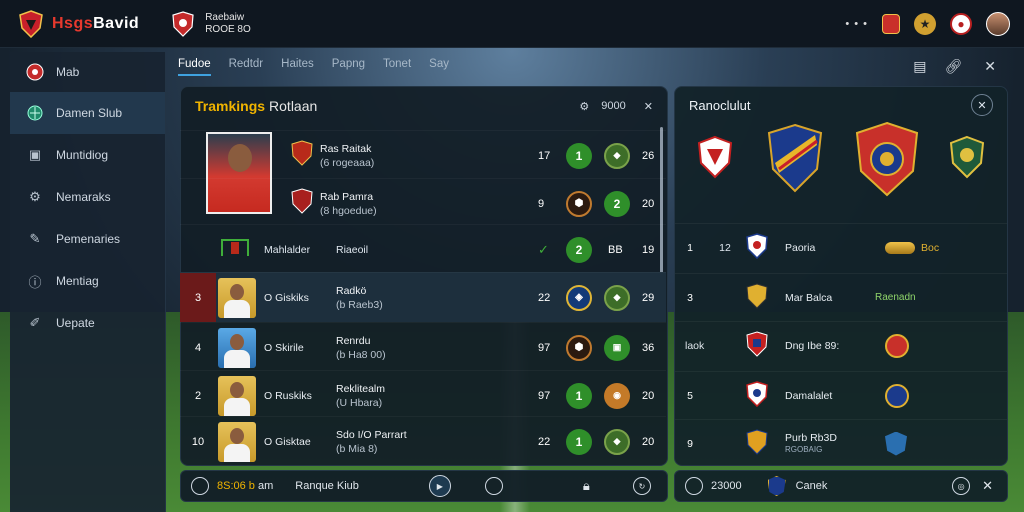 This screenshot has width=1024, height=512. I want to click on stat-total: 36, so click(648, 347).